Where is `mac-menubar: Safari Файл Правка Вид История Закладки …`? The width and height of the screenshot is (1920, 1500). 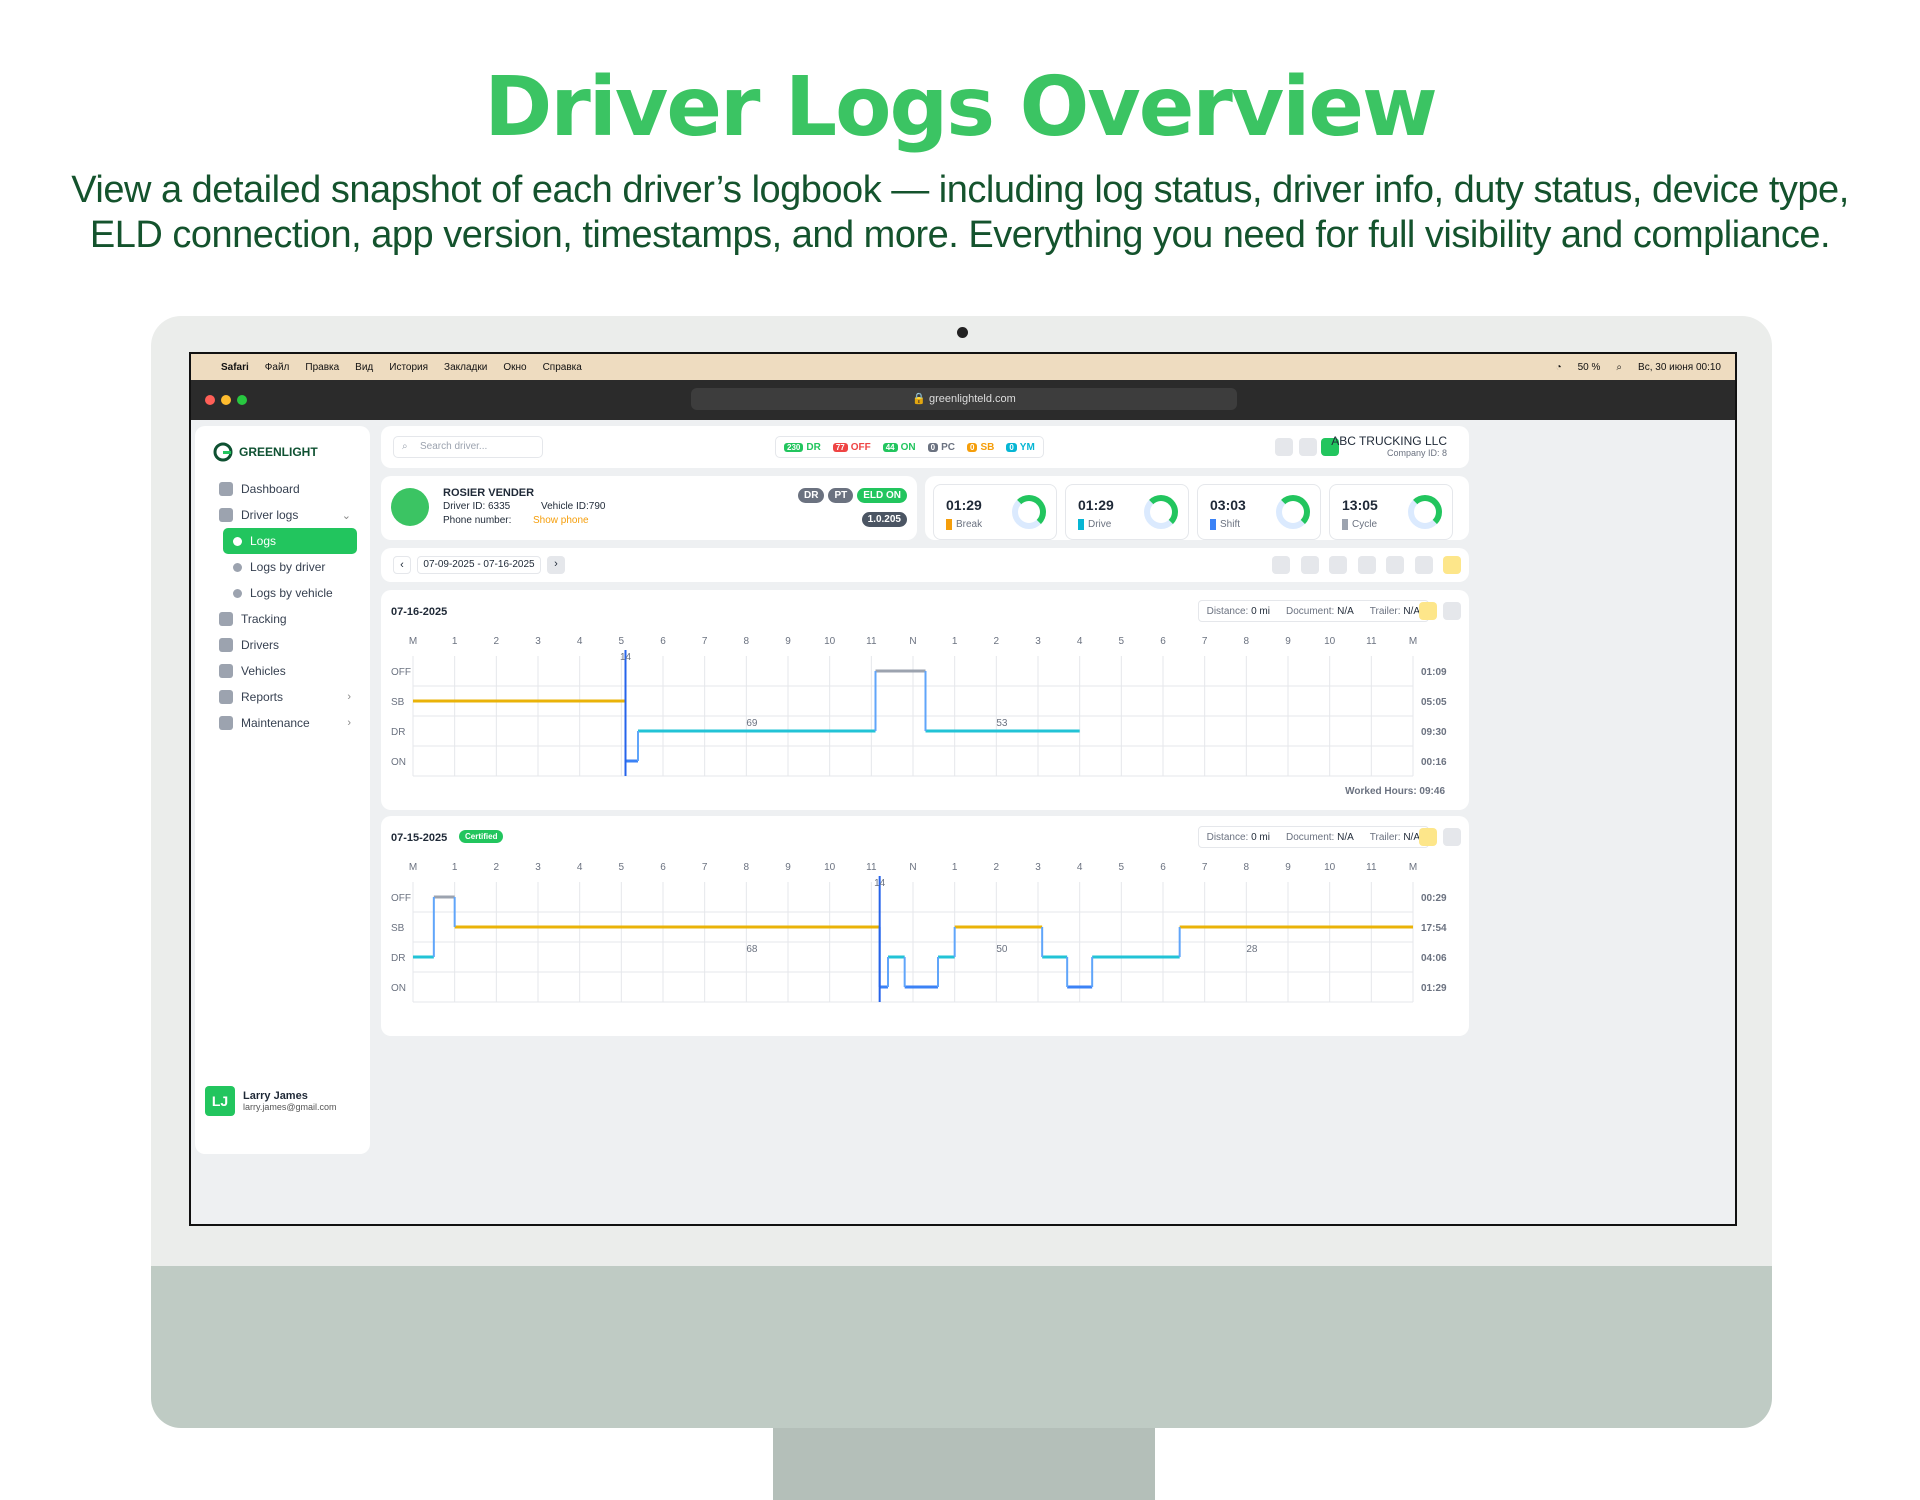 mac-menubar: Safari Файл Правка Вид История Закладки … is located at coordinates (963, 367).